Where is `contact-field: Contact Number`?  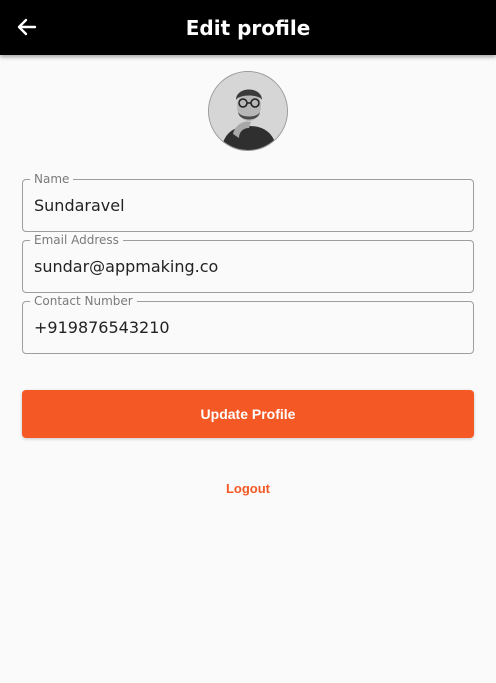 contact-field: Contact Number is located at coordinates (248, 324).